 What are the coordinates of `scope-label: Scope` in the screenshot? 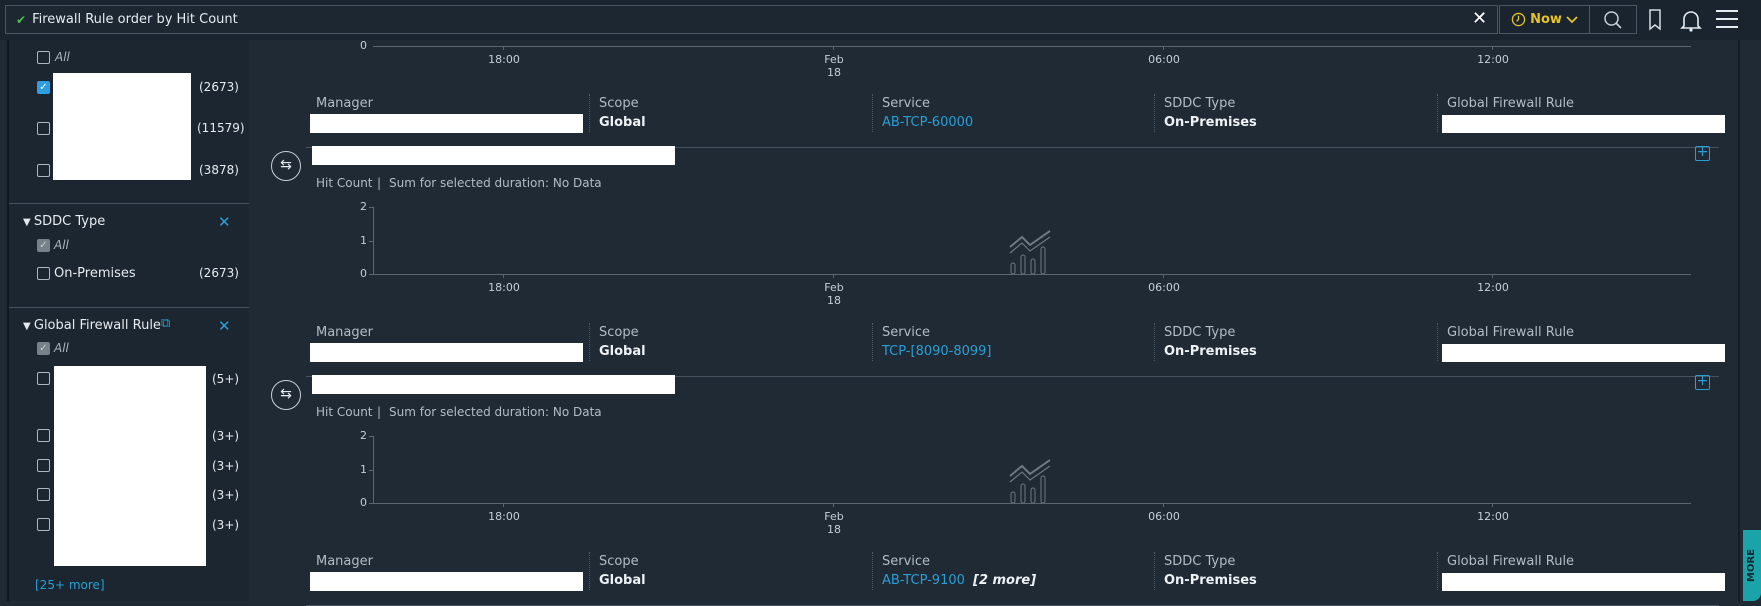 It's located at (619, 103).